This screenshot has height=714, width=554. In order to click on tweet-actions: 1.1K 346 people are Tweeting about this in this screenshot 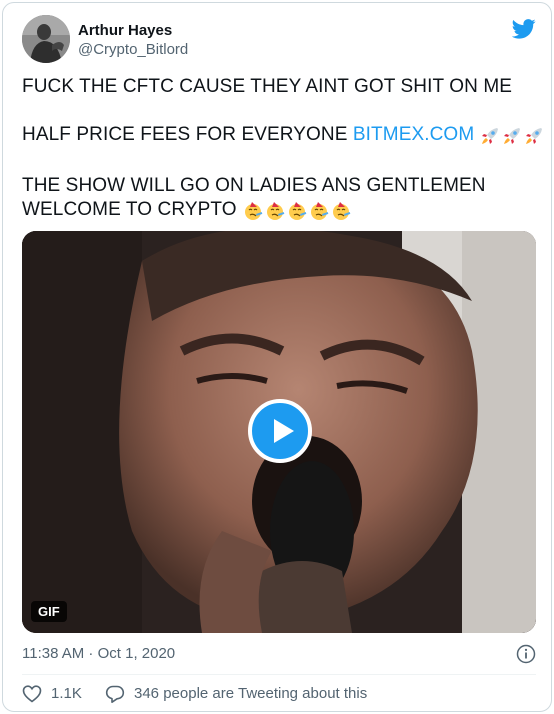, I will do `click(279, 694)`.